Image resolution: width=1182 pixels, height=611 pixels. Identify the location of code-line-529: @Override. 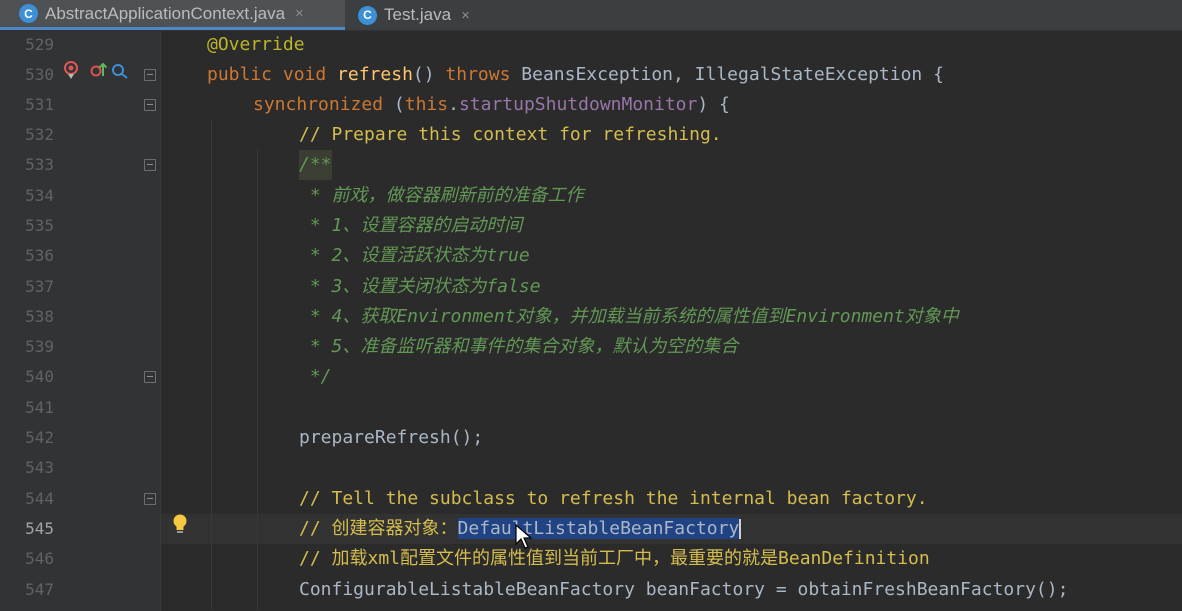
(256, 44).